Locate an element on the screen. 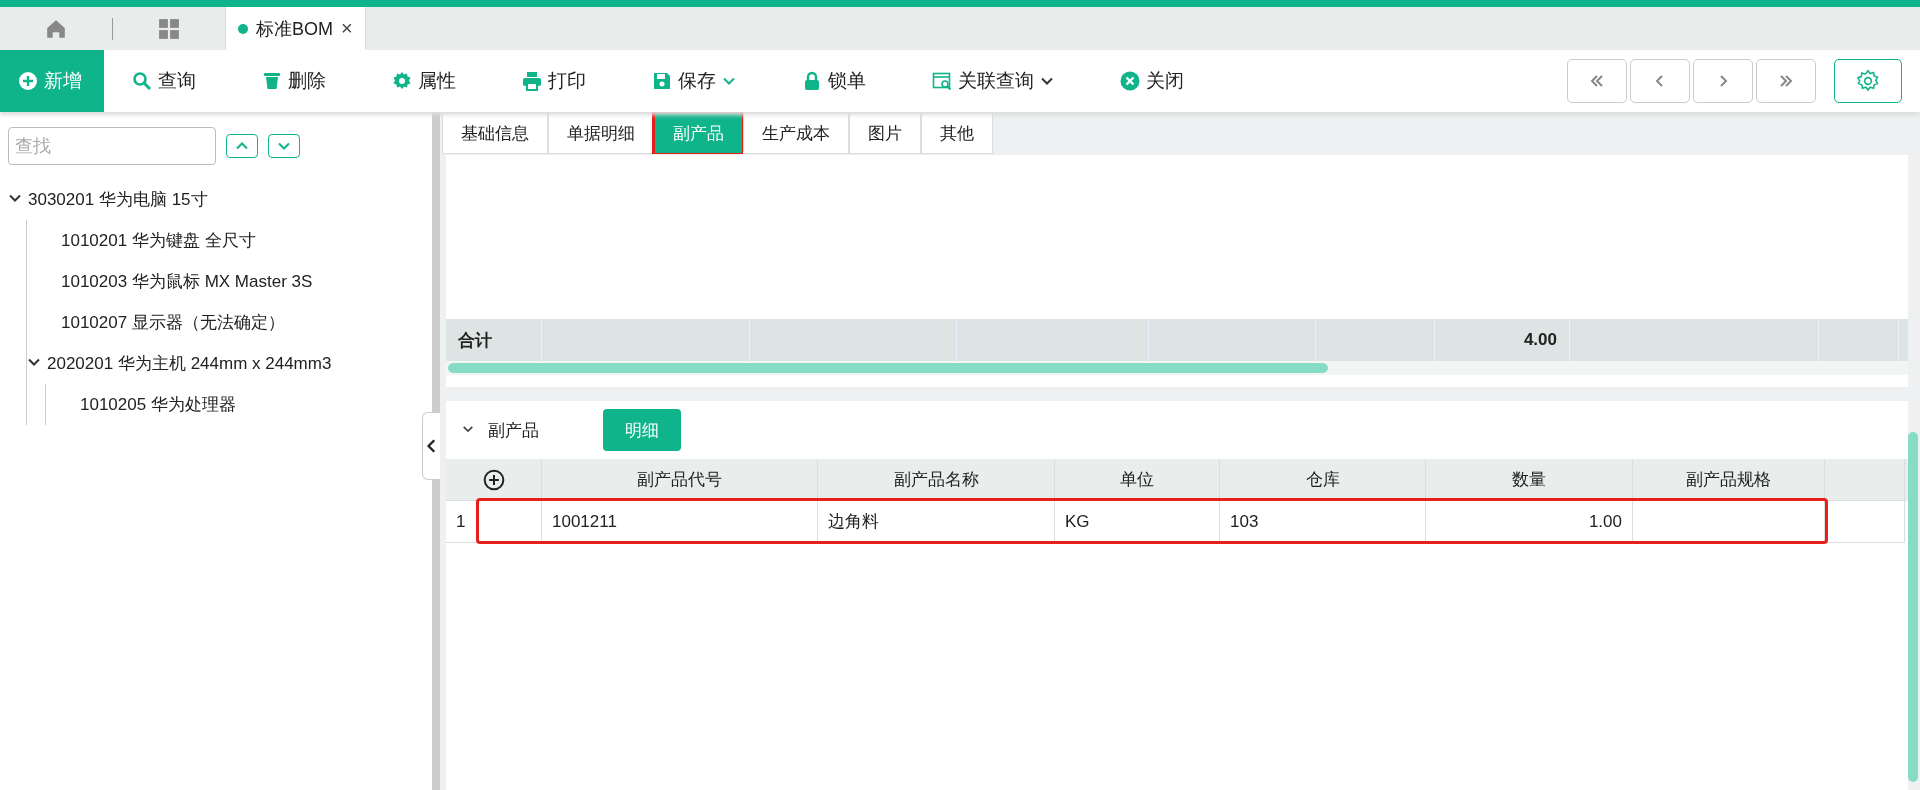  status-dot-icon is located at coordinates (243, 28).